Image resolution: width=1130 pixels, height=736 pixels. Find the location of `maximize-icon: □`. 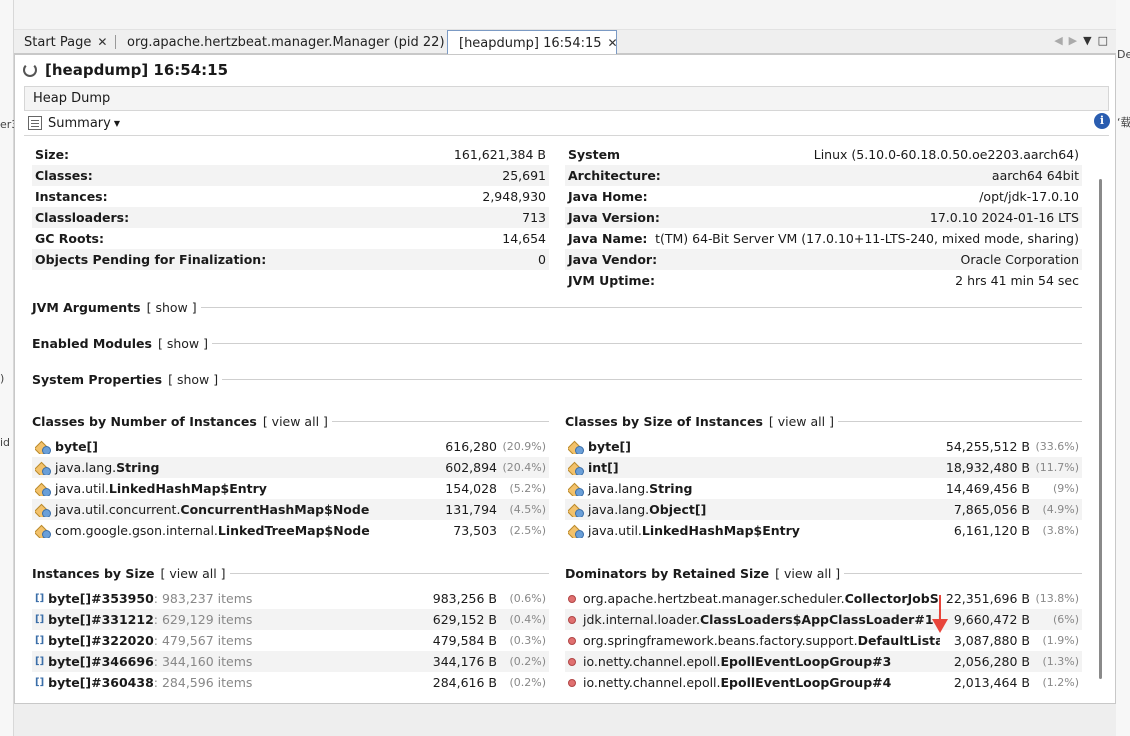

maximize-icon: □ is located at coordinates (1103, 40).